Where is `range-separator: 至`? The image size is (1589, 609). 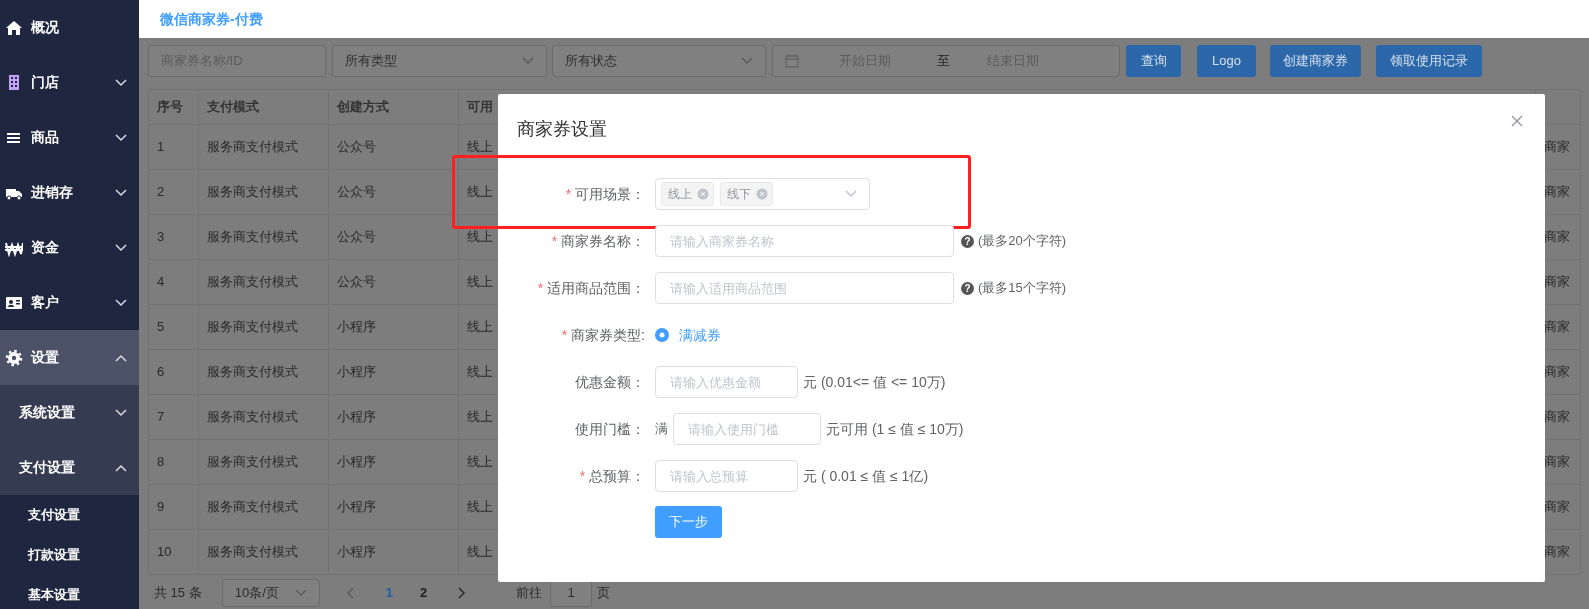
range-separator: 至 is located at coordinates (943, 61).